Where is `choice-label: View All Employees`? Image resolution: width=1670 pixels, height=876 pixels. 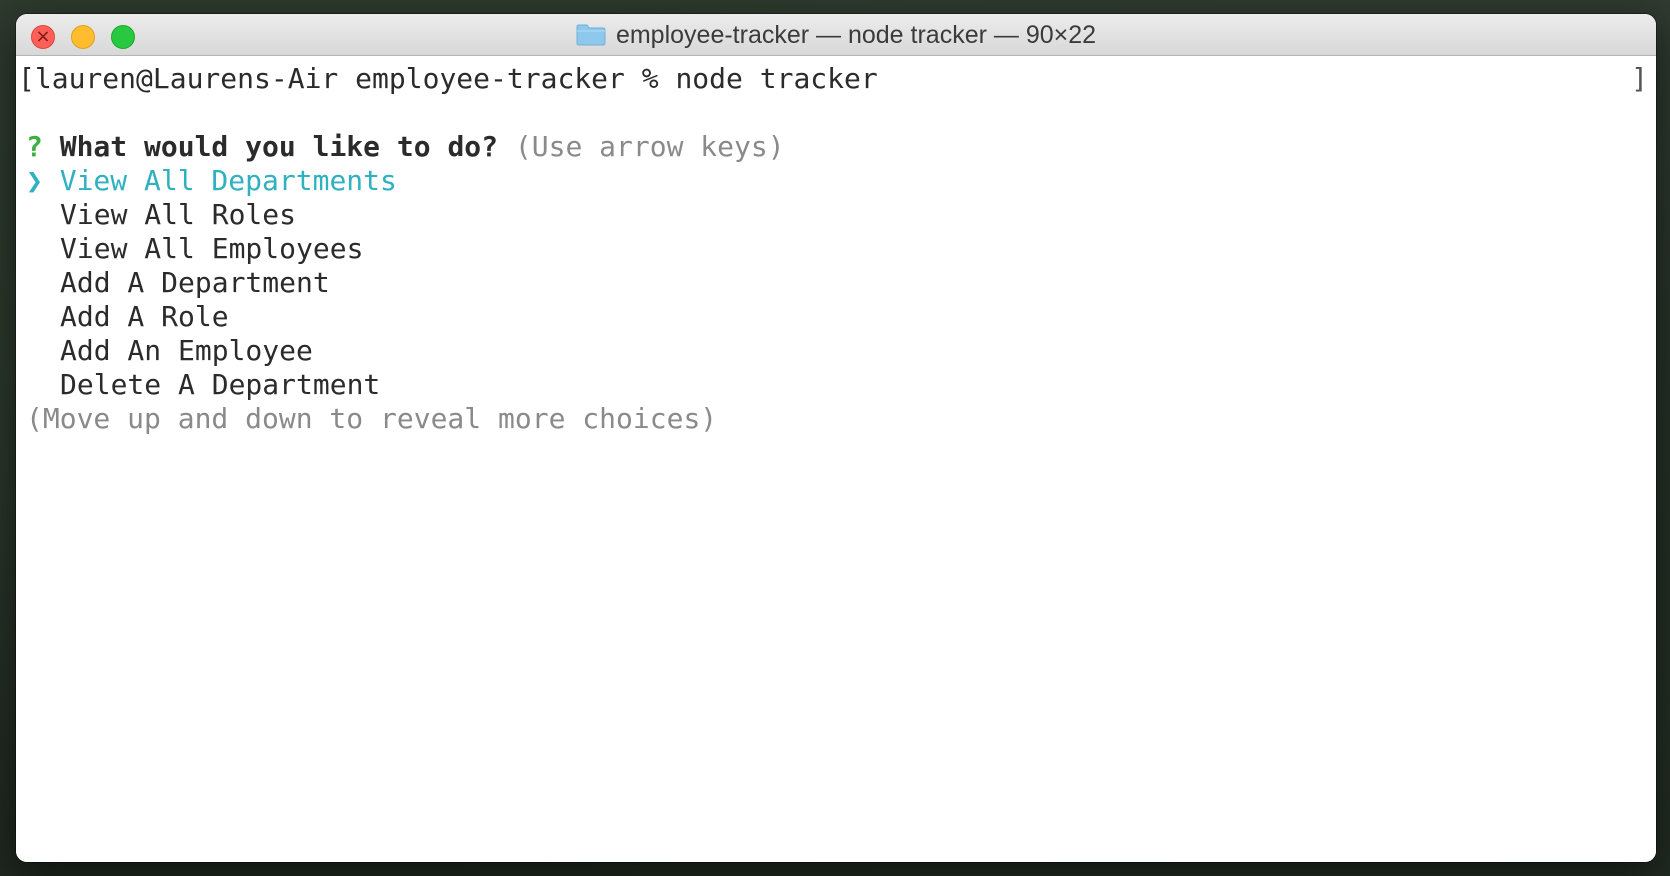 choice-label: View All Employees is located at coordinates (212, 248).